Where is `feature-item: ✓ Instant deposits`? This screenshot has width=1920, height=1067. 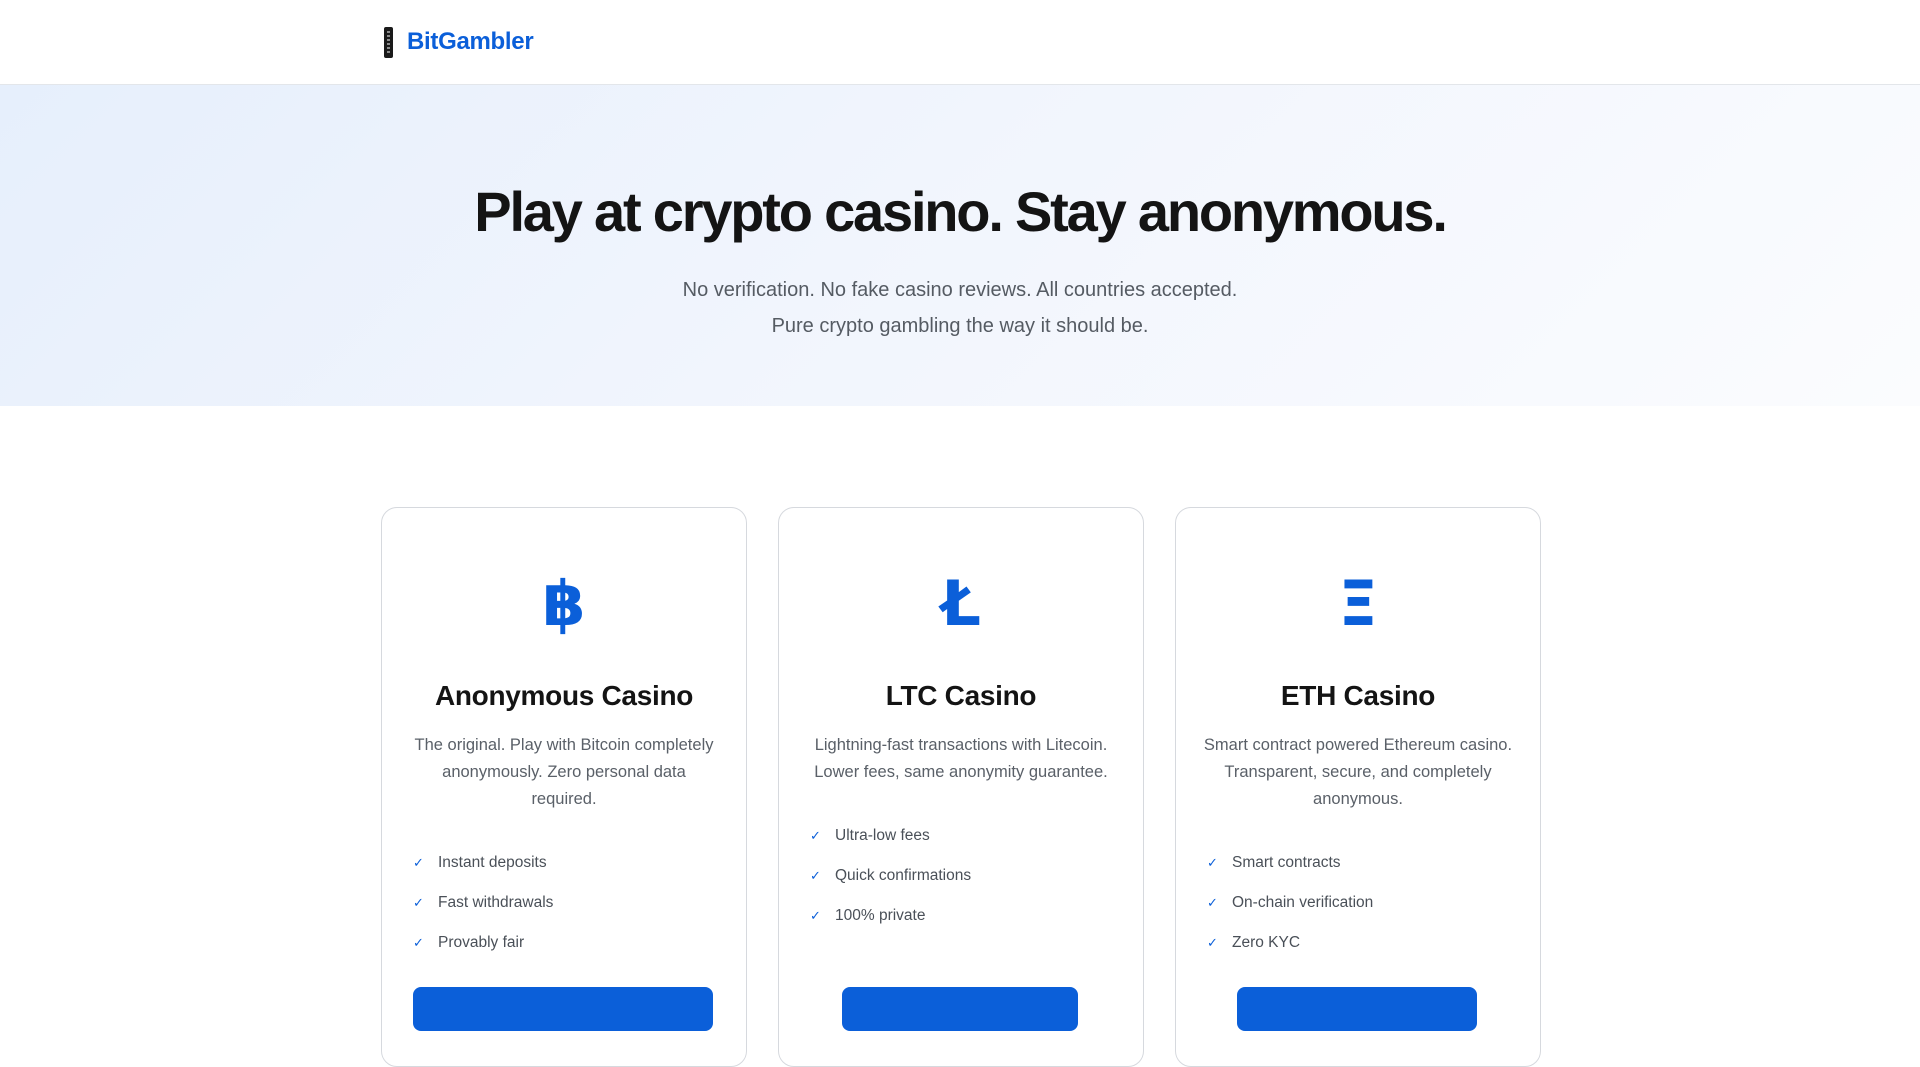 feature-item: ✓ Instant deposits is located at coordinates (579, 863).